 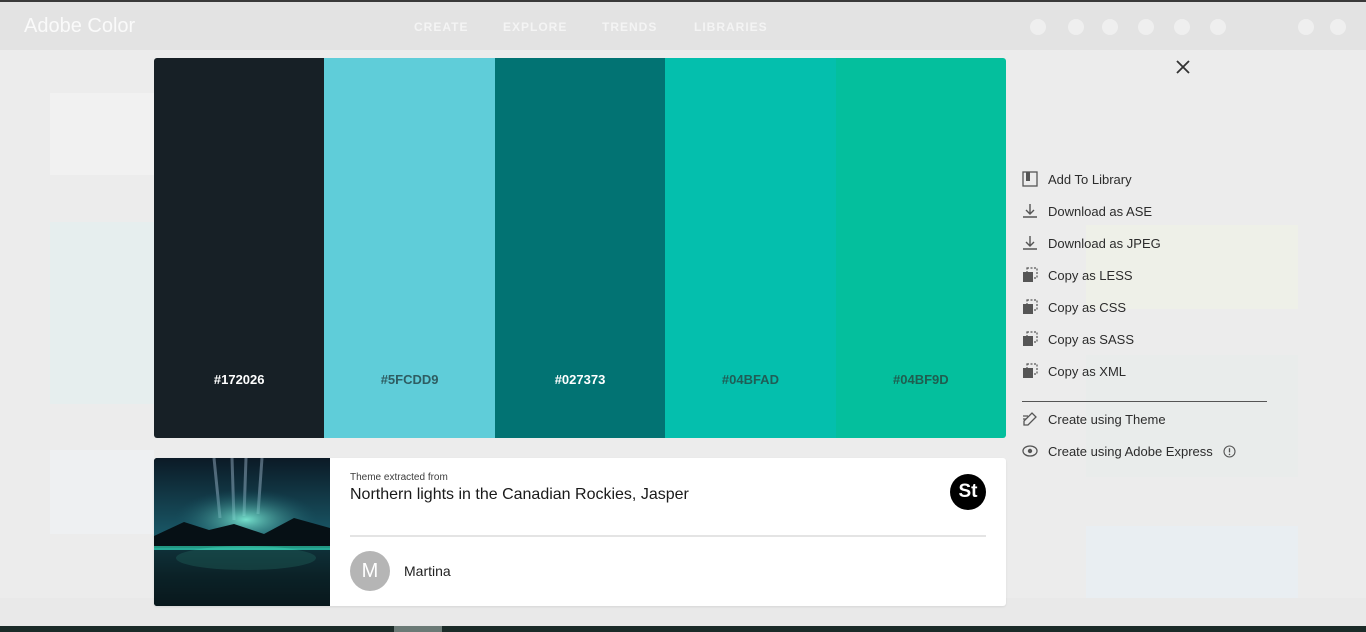 I want to click on author-avatar: M, so click(x=370, y=571).